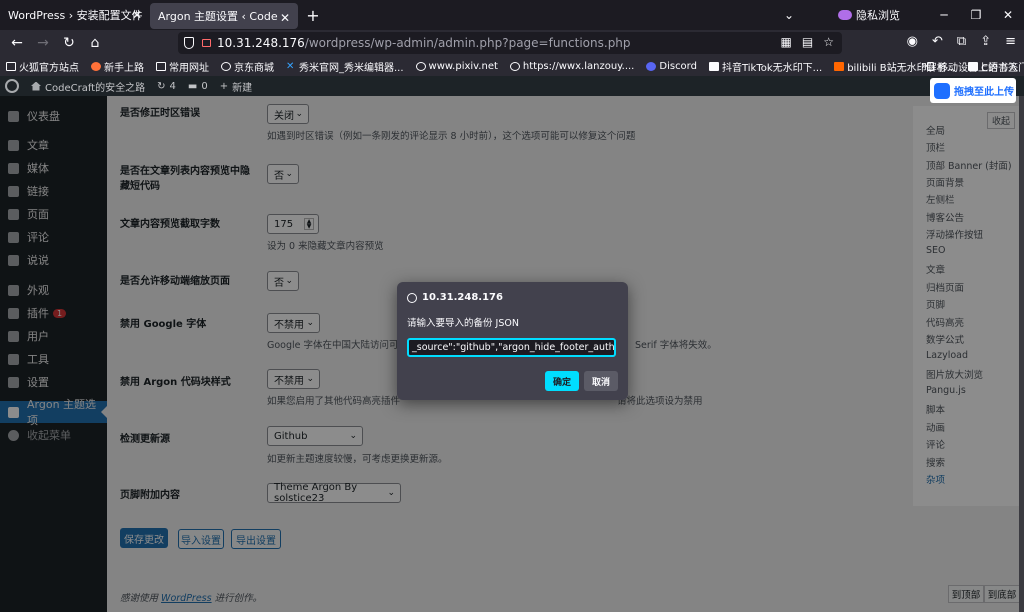 Image resolution: width=1024 pixels, height=612 pixels. I want to click on dialog-header: 10.31.248.176, so click(455, 297).